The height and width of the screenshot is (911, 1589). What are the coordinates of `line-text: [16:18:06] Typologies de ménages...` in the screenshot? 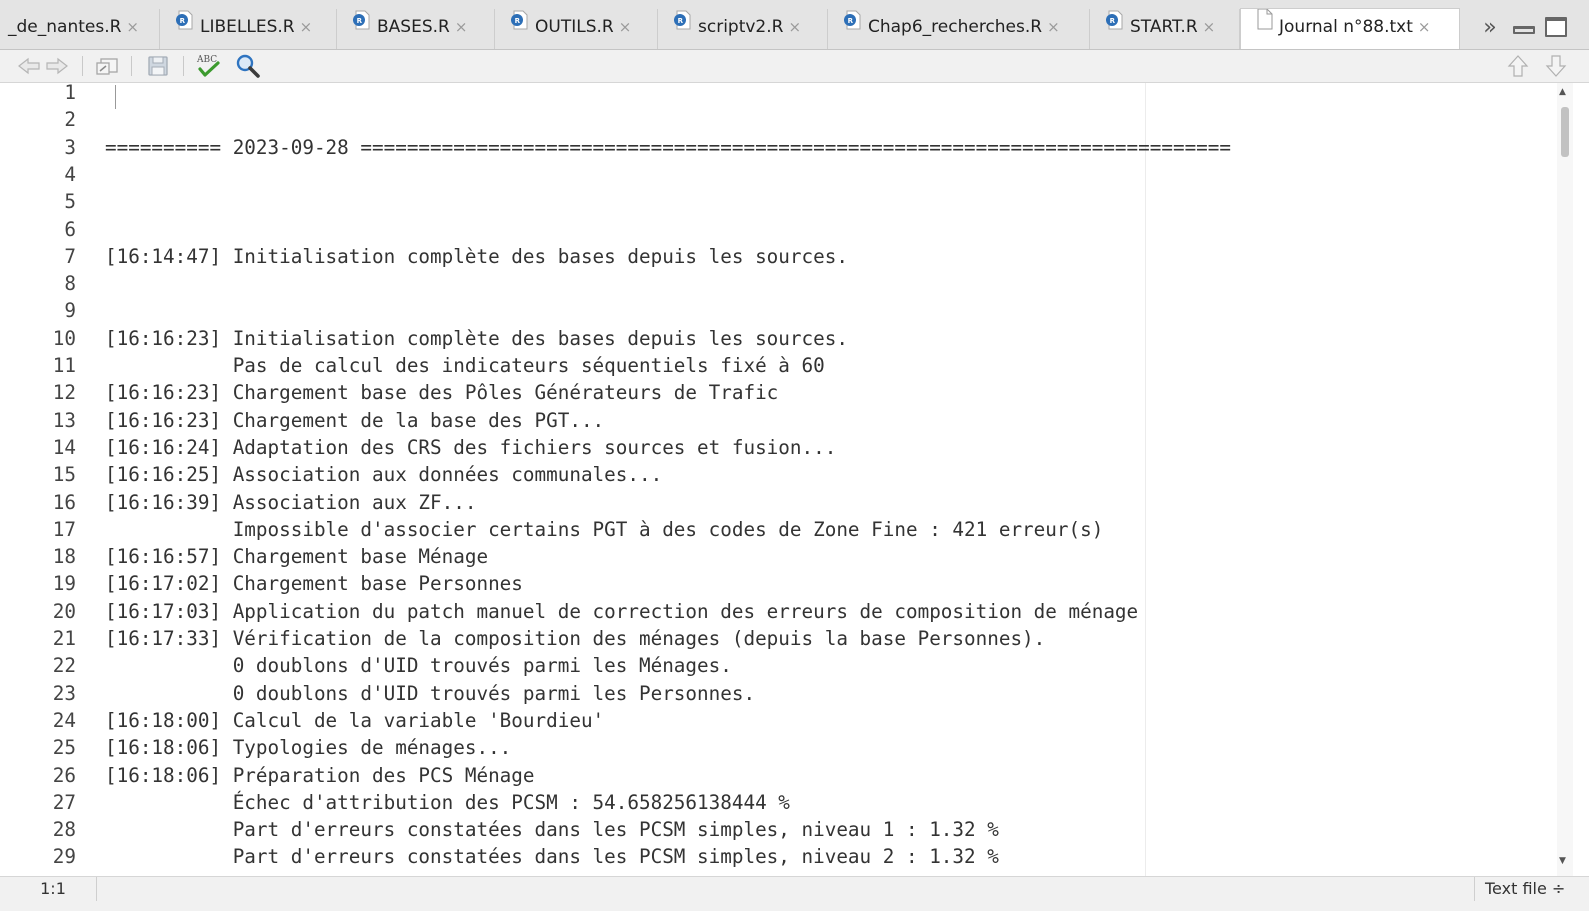 It's located at (308, 748).